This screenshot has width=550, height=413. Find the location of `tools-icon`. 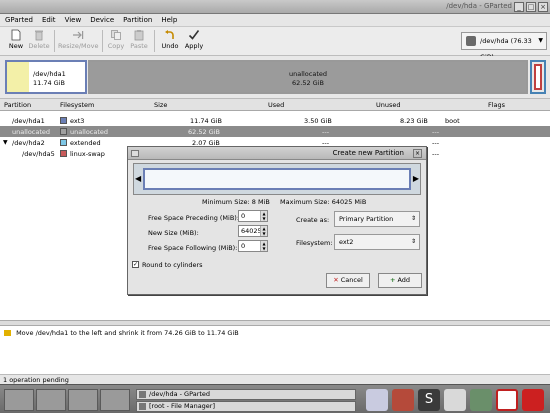

tools-icon is located at coordinates (403, 400).